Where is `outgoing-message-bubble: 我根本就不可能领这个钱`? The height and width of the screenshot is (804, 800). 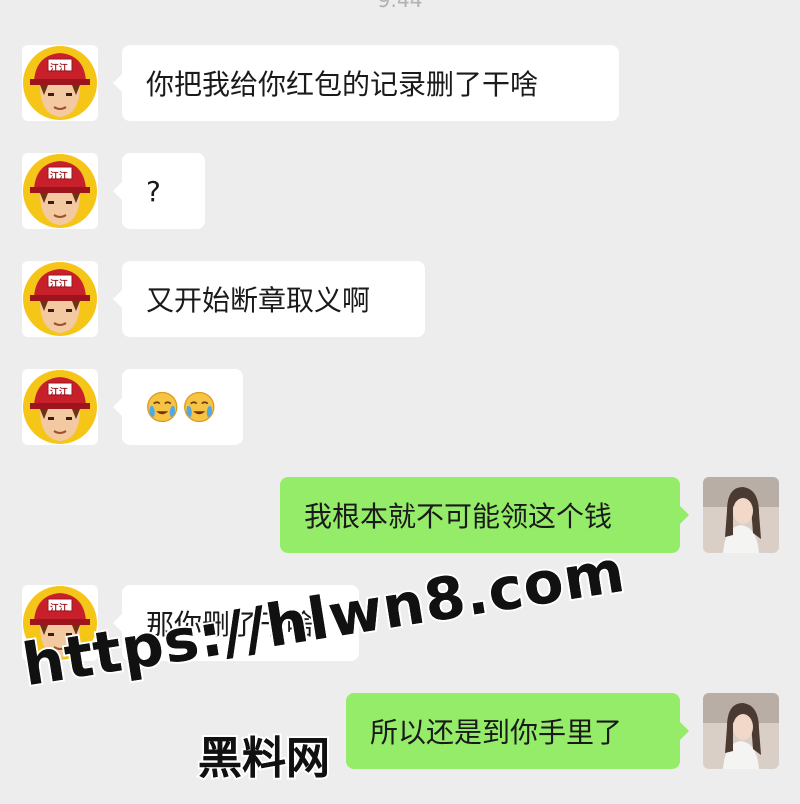
outgoing-message-bubble: 我根本就不可能领这个钱 is located at coordinates (484, 515).